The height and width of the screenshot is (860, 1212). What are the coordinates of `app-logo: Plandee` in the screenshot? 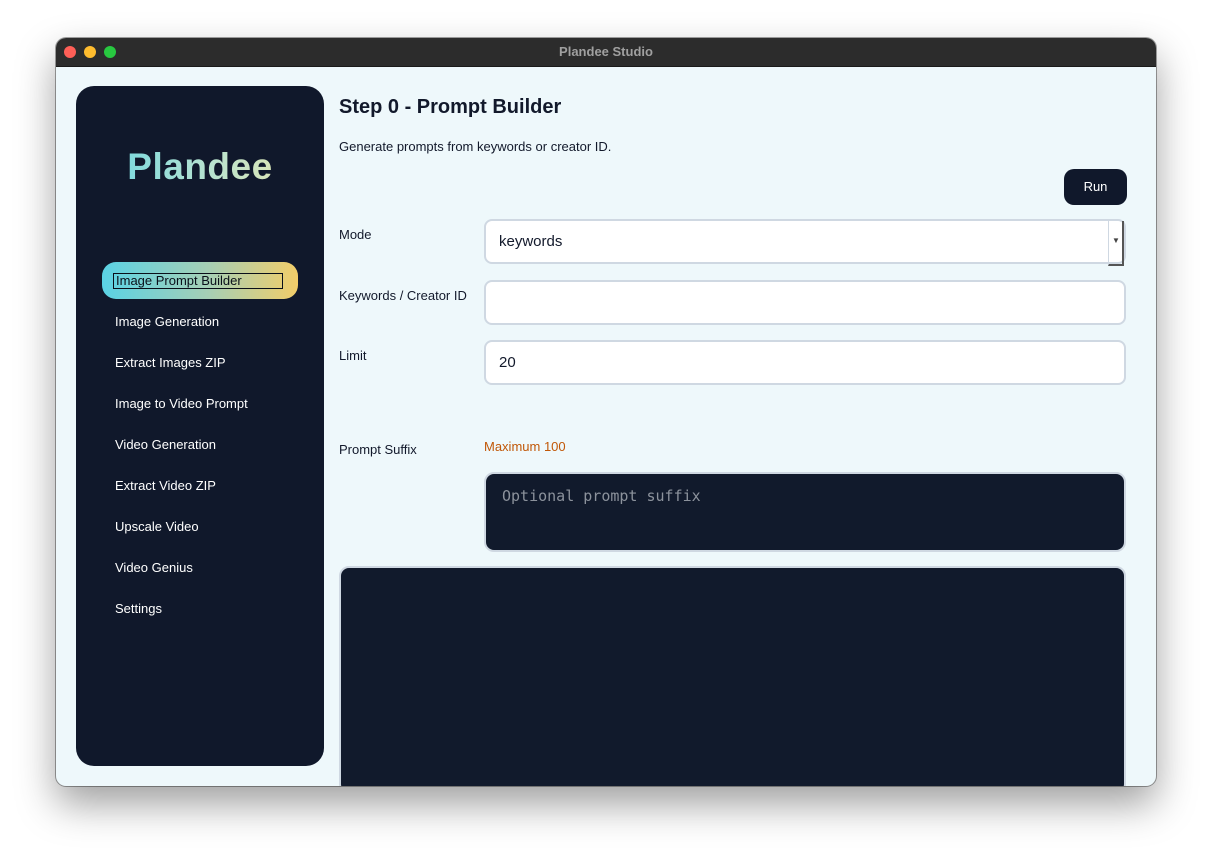 It's located at (200, 167).